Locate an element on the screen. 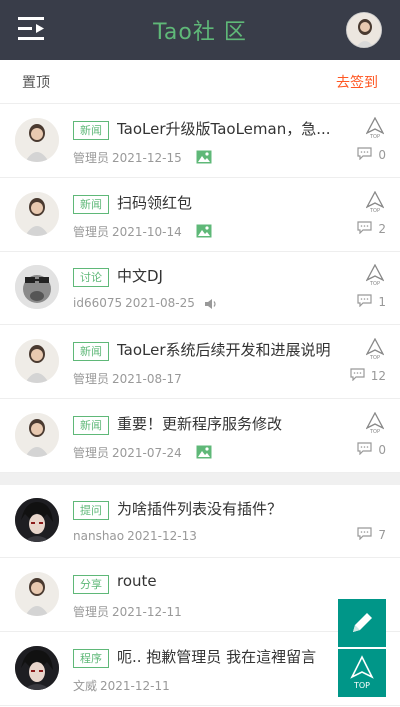 The height and width of the screenshot is (707, 400). comment-count: 7 is located at coordinates (371, 535).